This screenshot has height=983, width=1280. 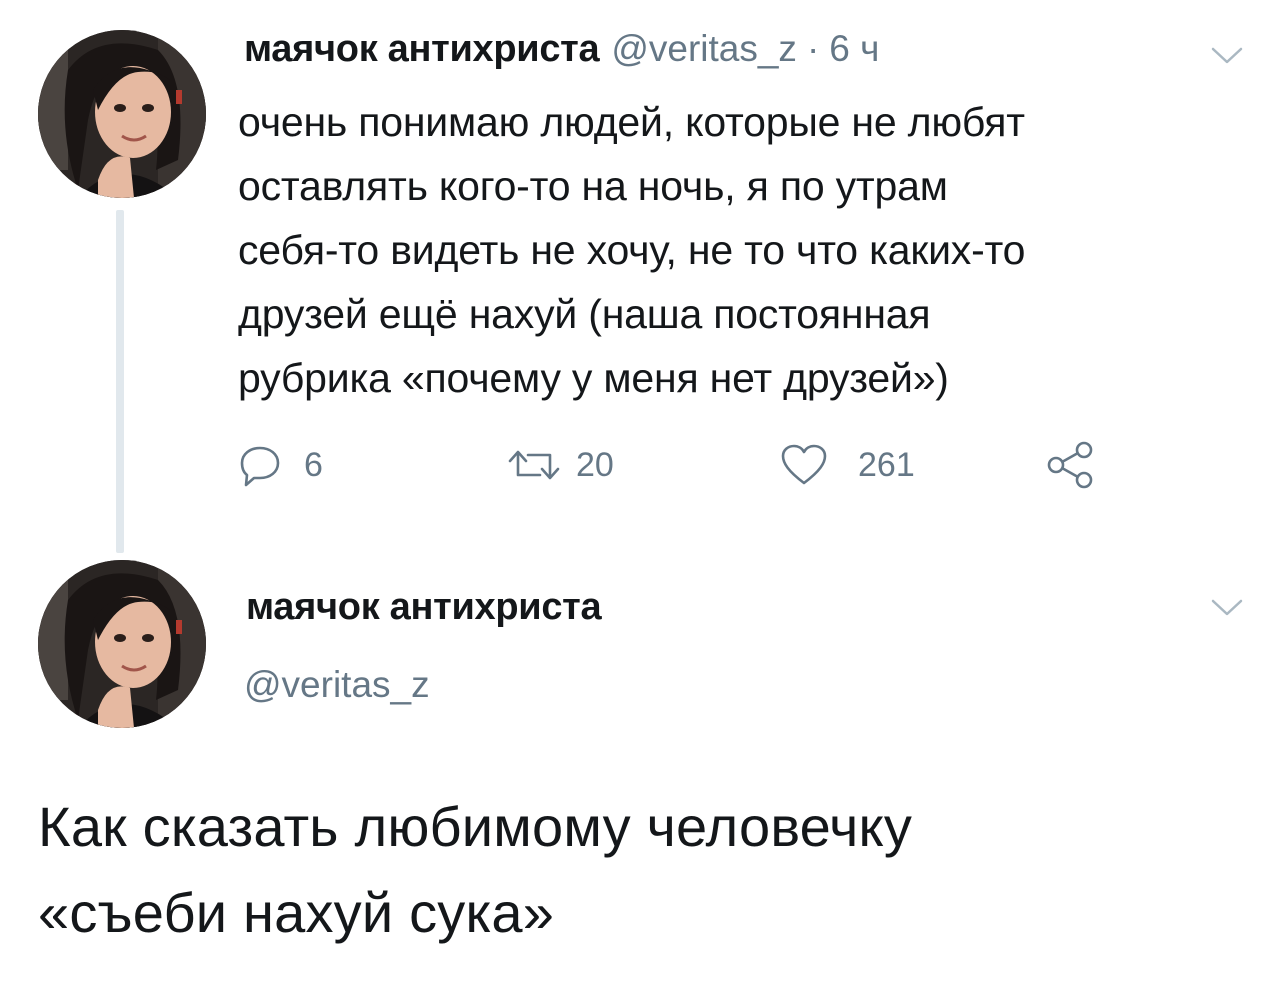 What do you see at coordinates (595, 464) in the screenshot?
I see `retweet-count: 20` at bounding box center [595, 464].